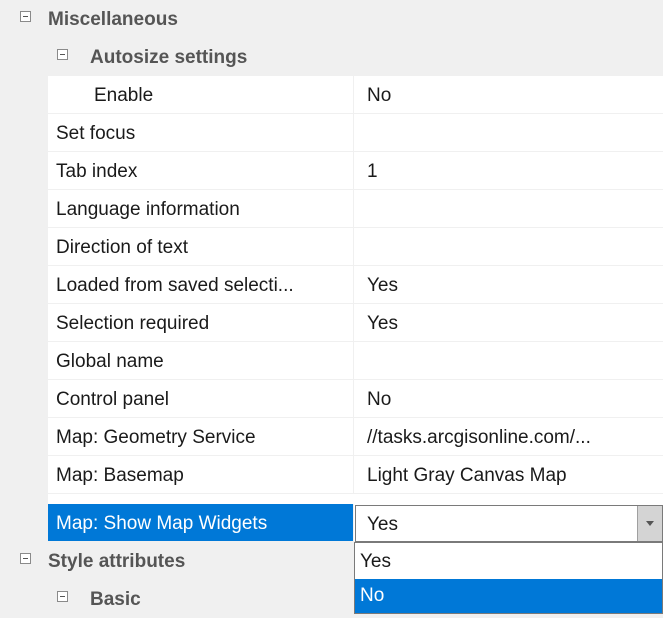 Image resolution: width=663 pixels, height=618 pixels. What do you see at coordinates (201, 474) in the screenshot?
I see `property-name: Map: Basemap` at bounding box center [201, 474].